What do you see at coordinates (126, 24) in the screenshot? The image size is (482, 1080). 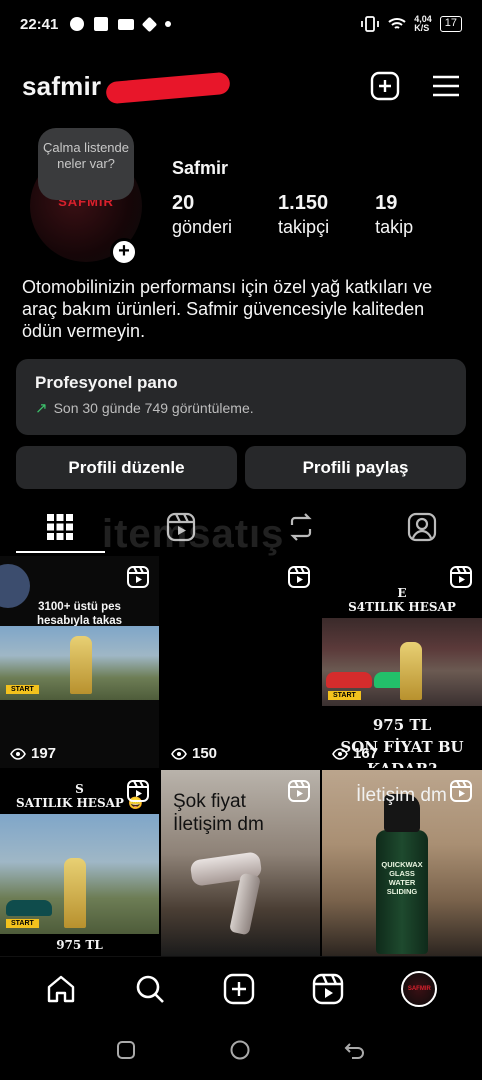 I see `video-notification-icon` at bounding box center [126, 24].